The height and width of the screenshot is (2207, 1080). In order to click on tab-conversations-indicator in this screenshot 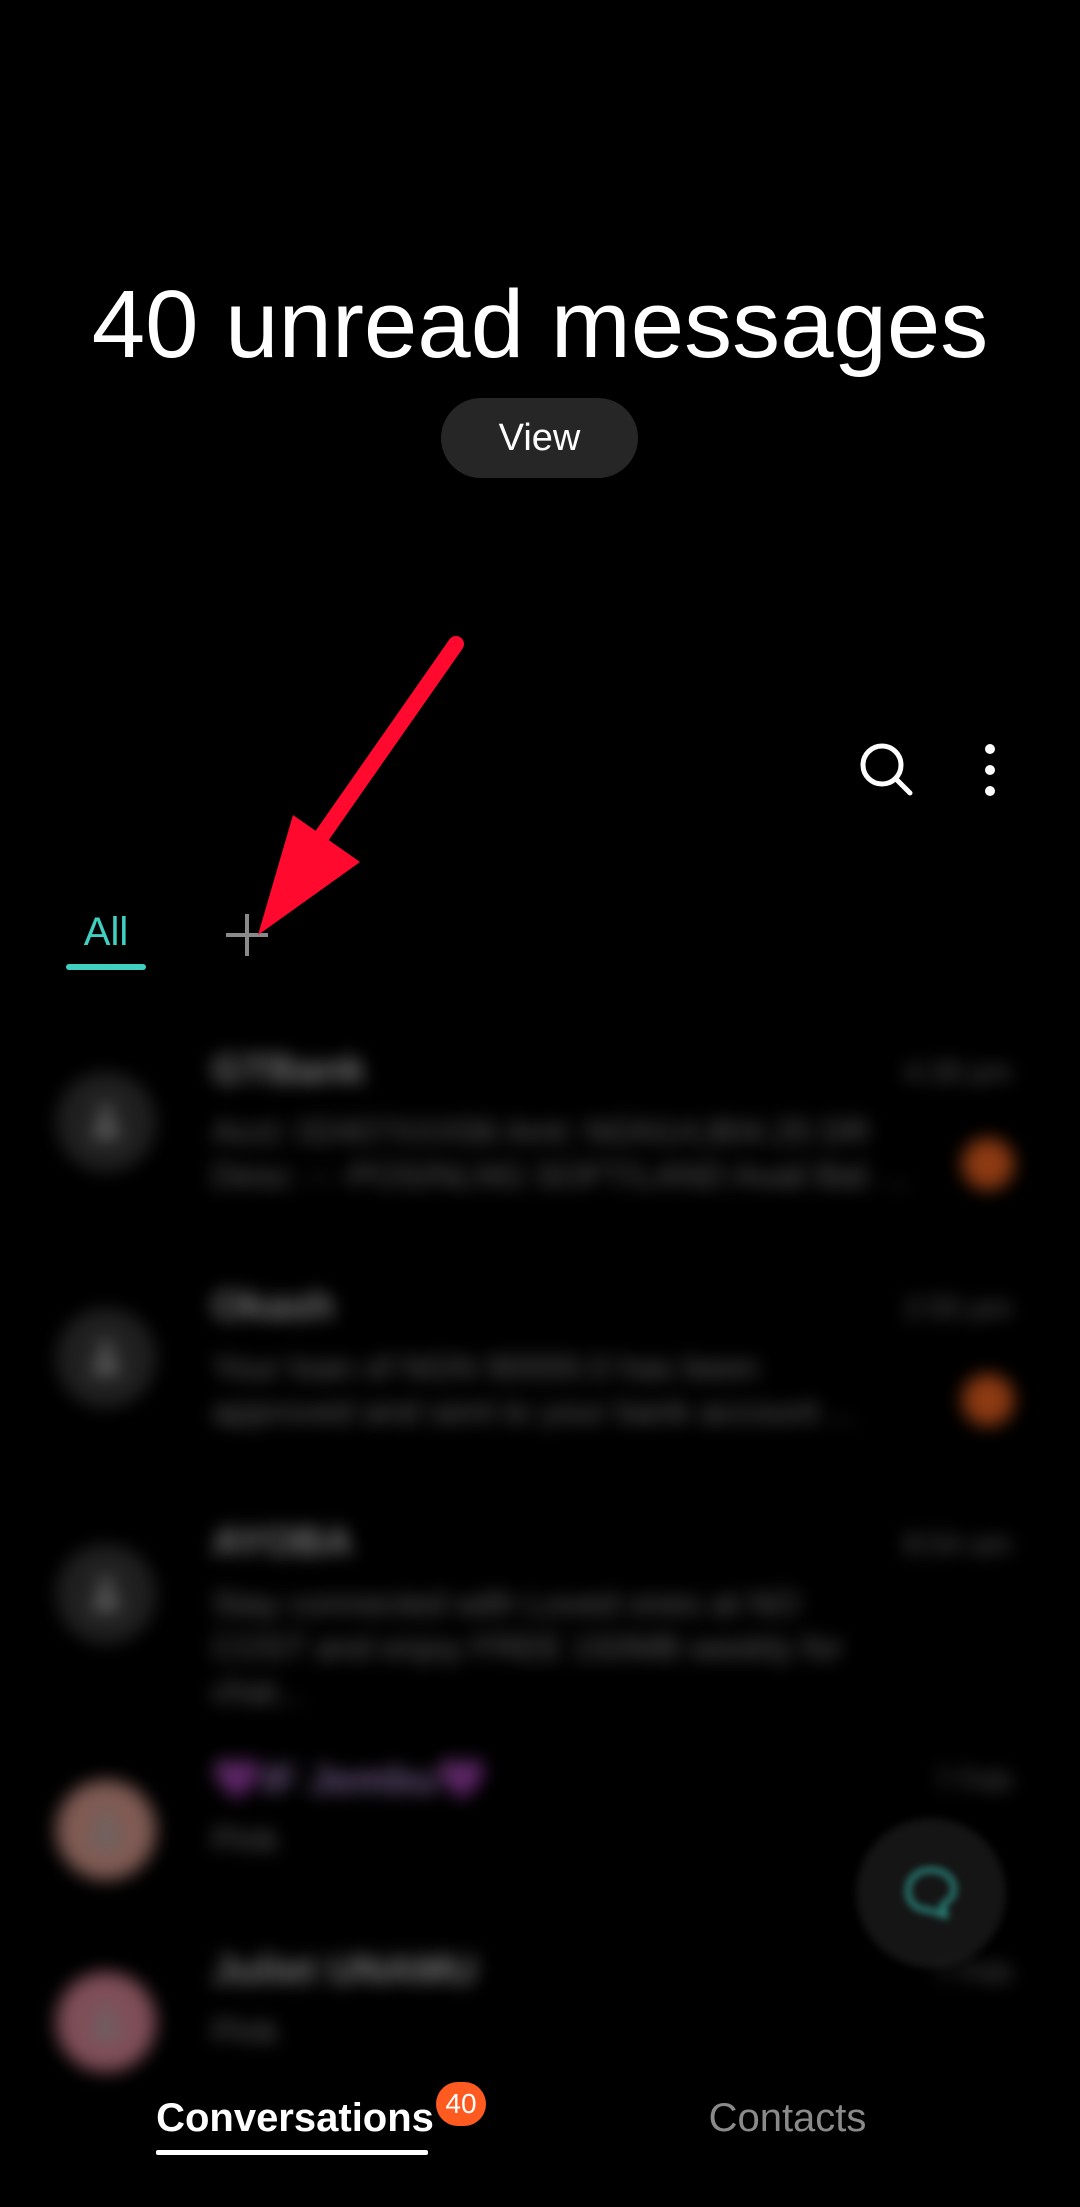, I will do `click(292, 2152)`.